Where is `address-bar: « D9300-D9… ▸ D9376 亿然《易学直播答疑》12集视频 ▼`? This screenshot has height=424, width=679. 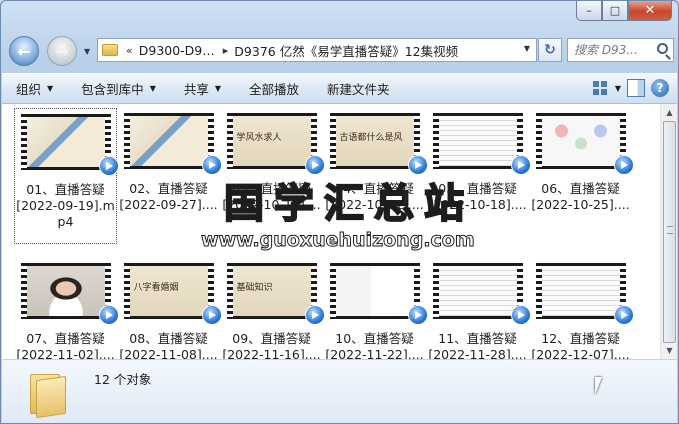 address-bar: « D9300-D9… ▸ D9376 亿然《易学直播答疑》12集视频 ▼ is located at coordinates (317, 50).